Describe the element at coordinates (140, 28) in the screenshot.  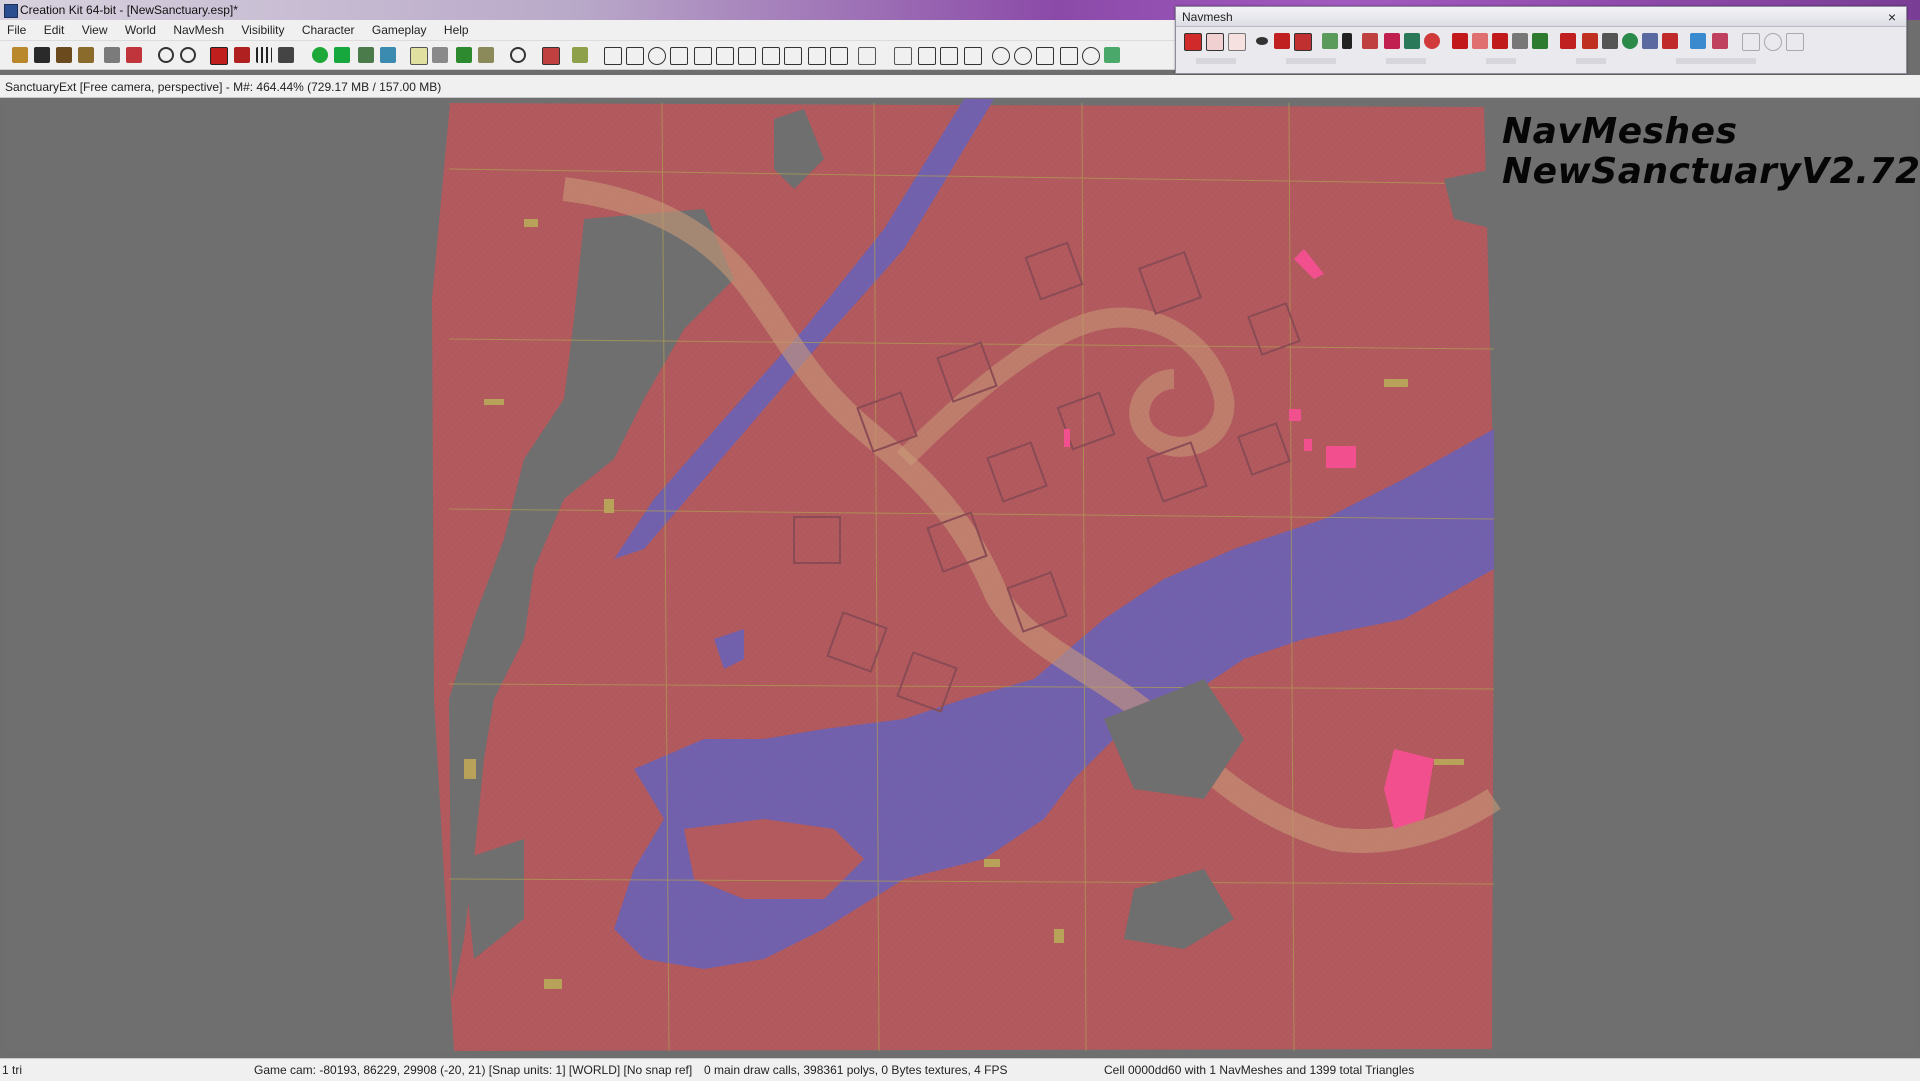
I see `menu-world: World` at that location.